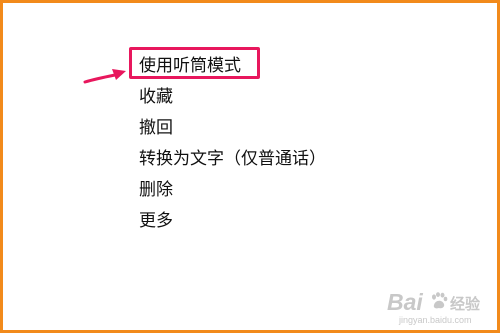  Describe the element at coordinates (232, 128) in the screenshot. I see `menu-item-recall: 撤回` at that location.